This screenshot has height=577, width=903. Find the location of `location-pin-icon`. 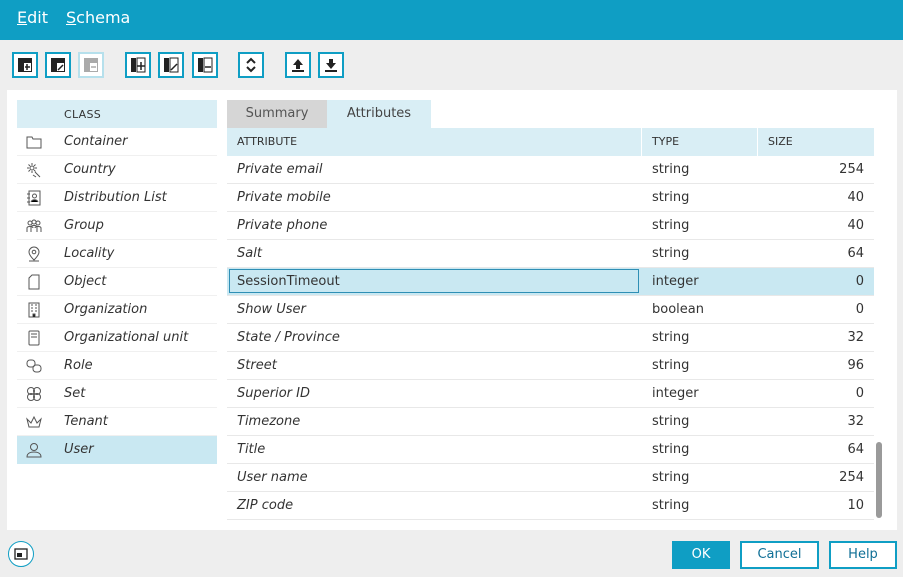

location-pin-icon is located at coordinates (34, 254).